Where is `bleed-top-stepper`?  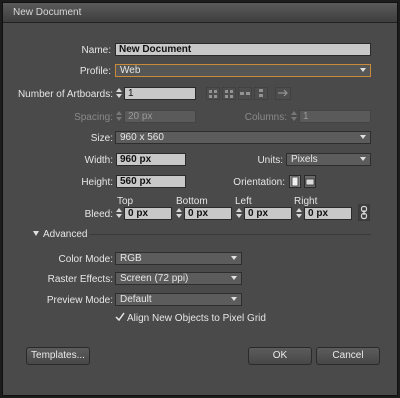
bleed-top-stepper is located at coordinates (119, 213).